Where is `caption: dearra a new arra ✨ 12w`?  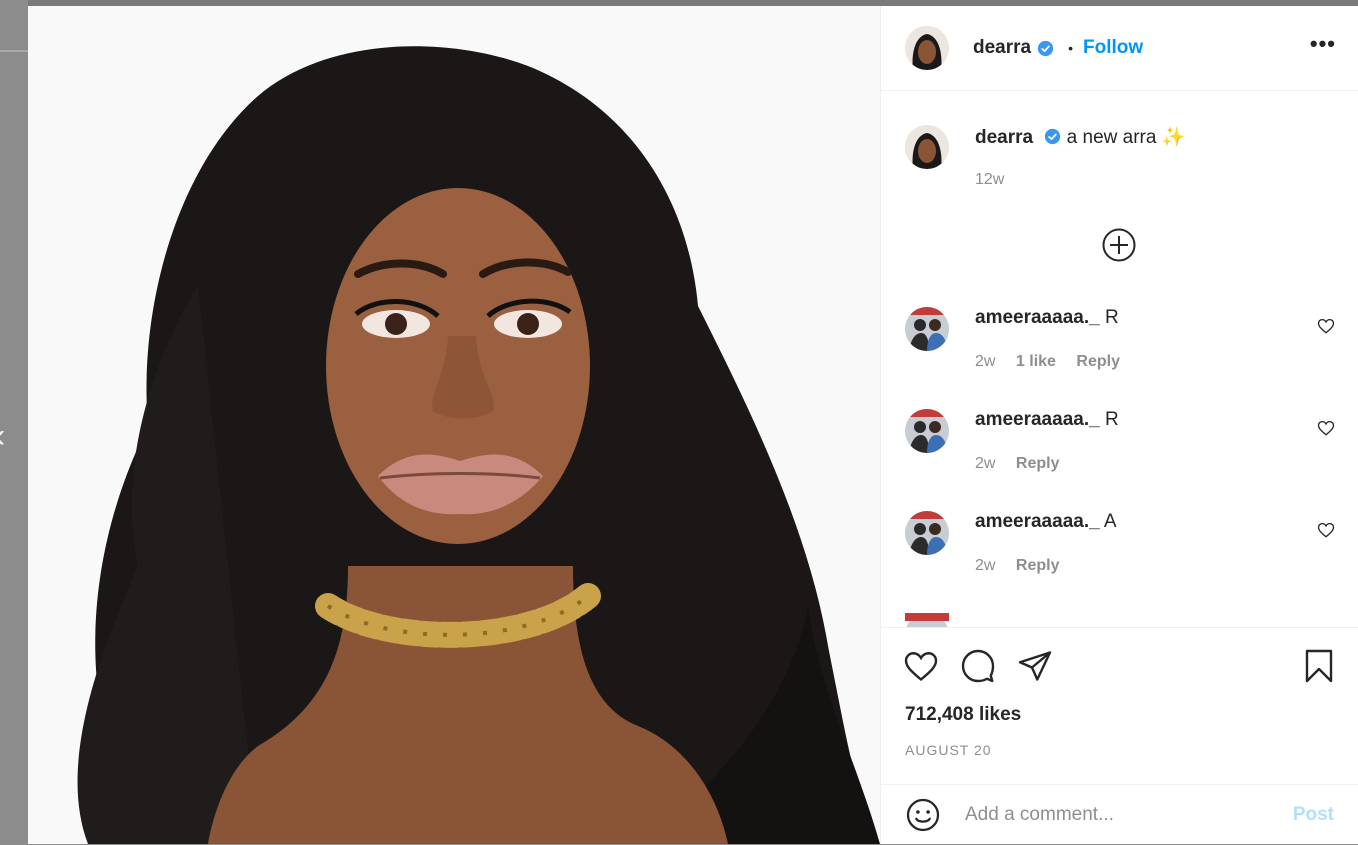
caption: dearra a new arra ✨ 12w is located at coordinates (1119, 140).